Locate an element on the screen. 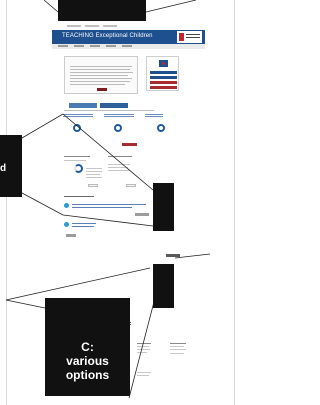  callout-b-line: d is located at coordinates (3, 168).